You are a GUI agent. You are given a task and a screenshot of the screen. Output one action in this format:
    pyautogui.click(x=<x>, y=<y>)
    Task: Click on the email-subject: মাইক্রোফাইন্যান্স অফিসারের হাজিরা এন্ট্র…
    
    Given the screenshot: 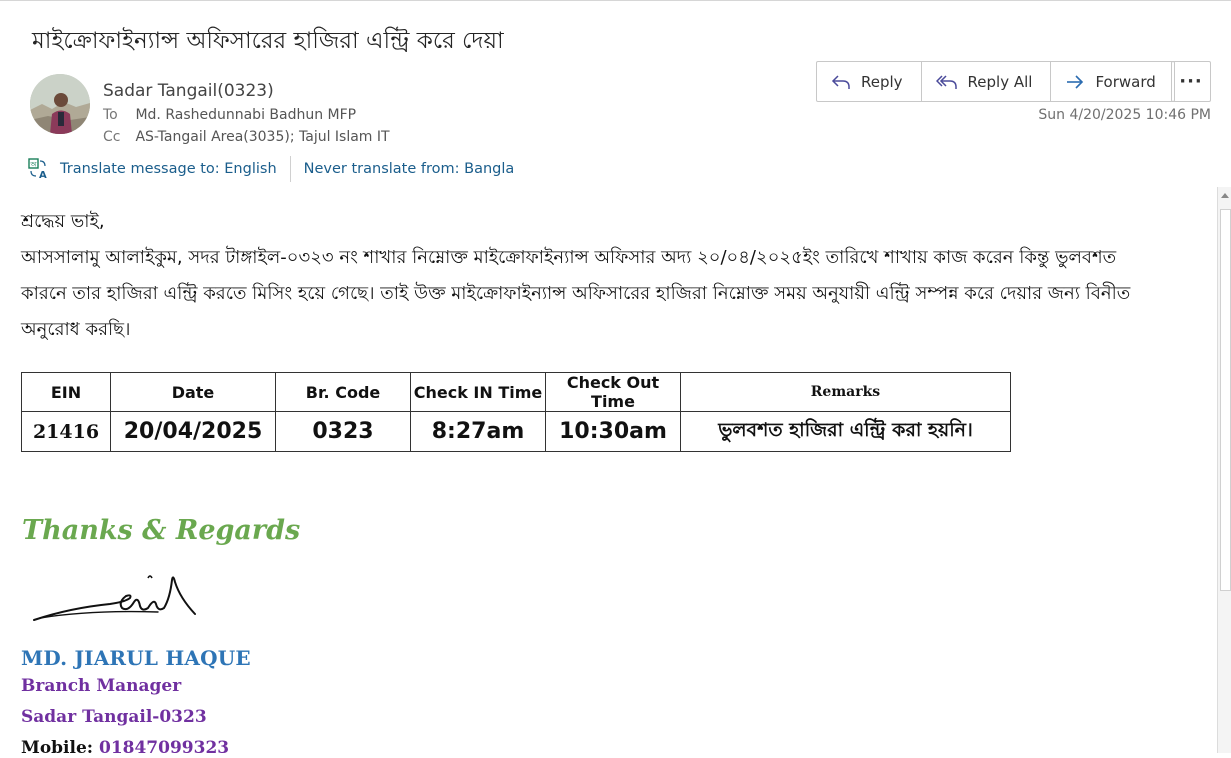 What is the action you would take?
    pyautogui.click(x=268, y=41)
    